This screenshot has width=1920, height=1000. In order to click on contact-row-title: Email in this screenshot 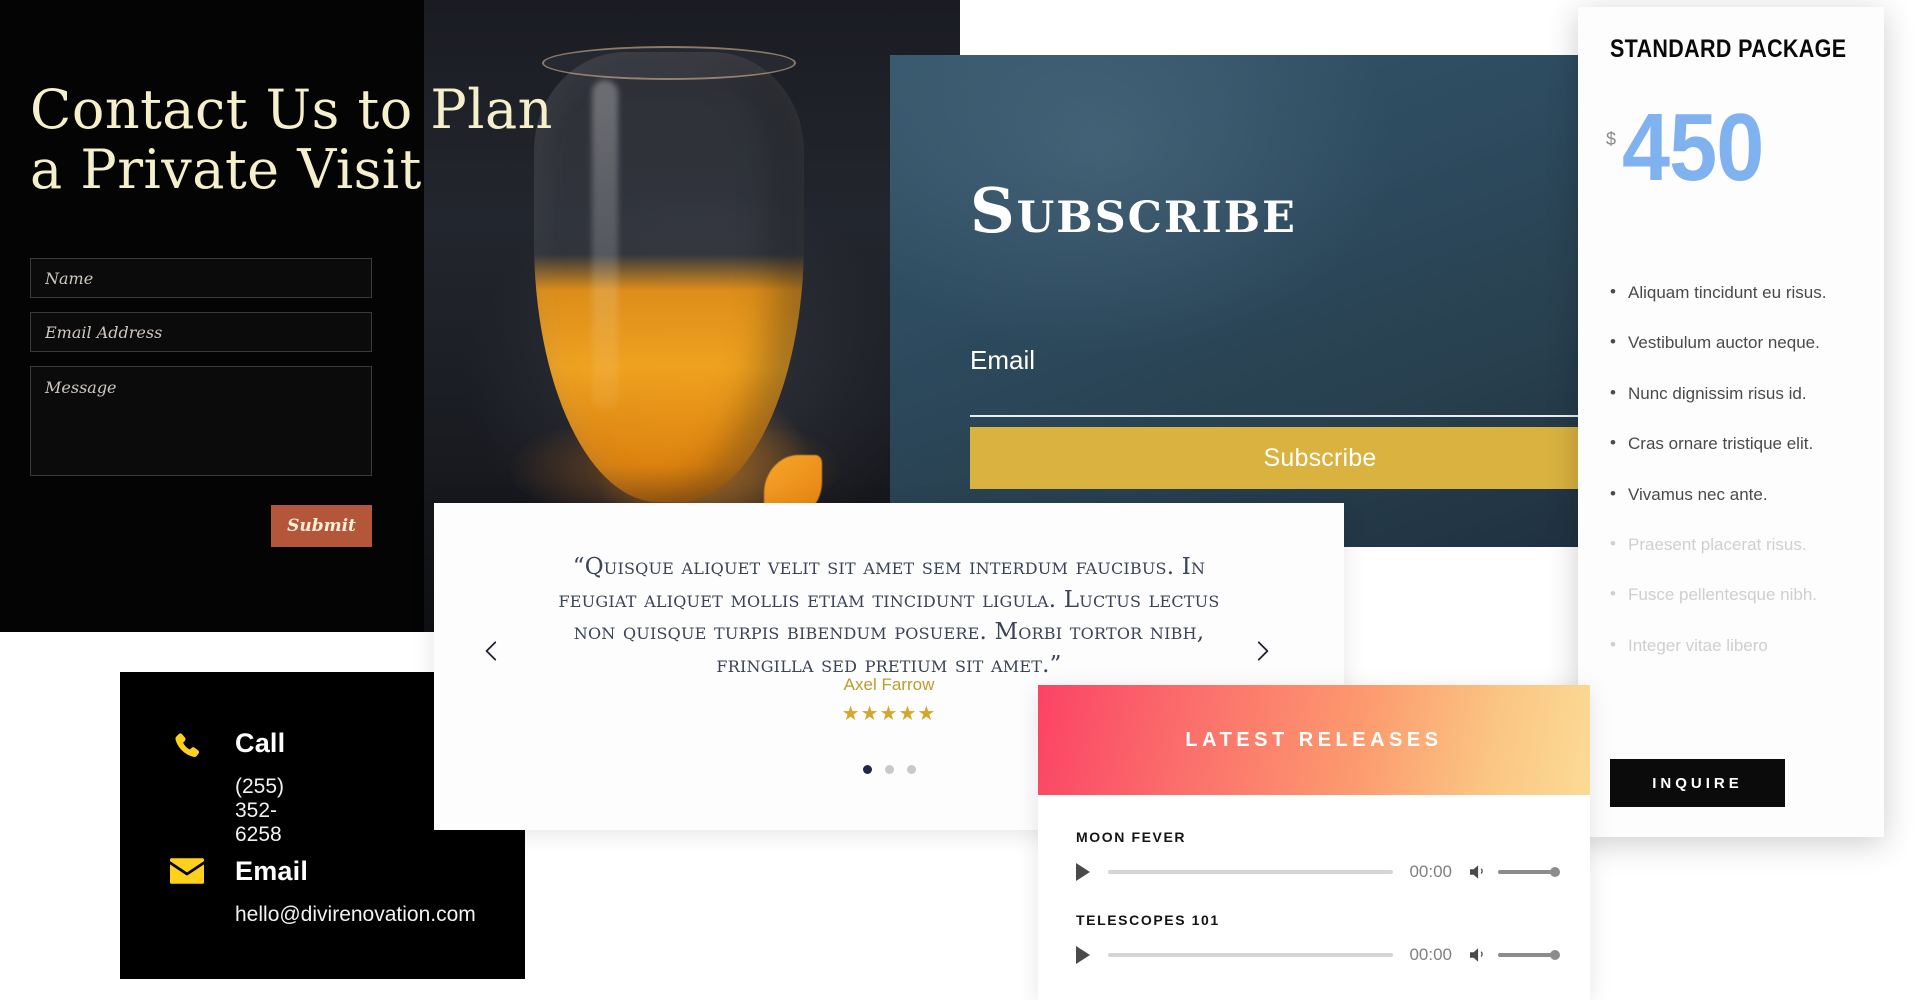, I will do `click(272, 871)`.